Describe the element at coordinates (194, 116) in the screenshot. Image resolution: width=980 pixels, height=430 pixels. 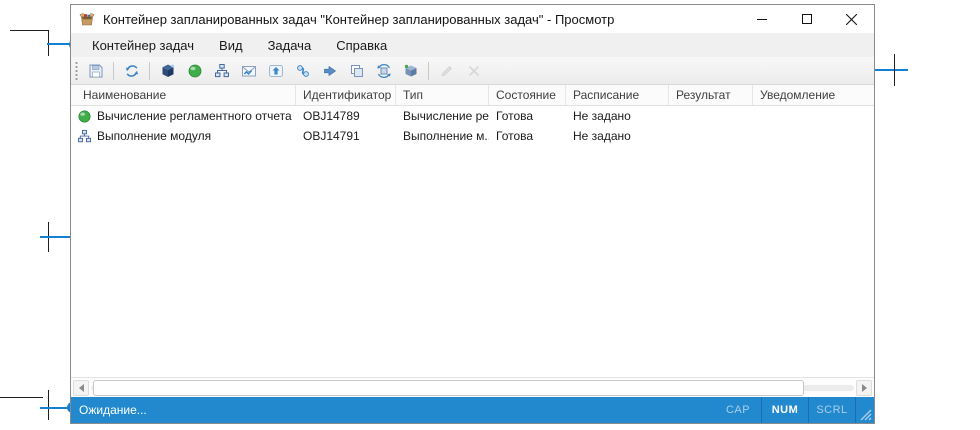
I see `task-name: Вычисление регламентного отчета` at that location.